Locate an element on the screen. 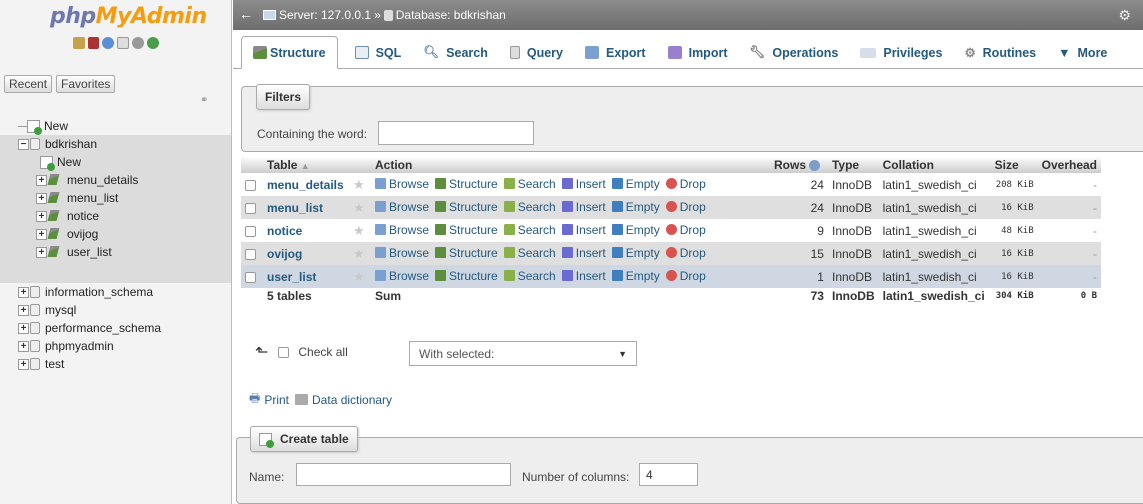 Image resolution: width=1143 pixels, height=504 pixels. nav-table-item: + notice is located at coordinates (115, 216).